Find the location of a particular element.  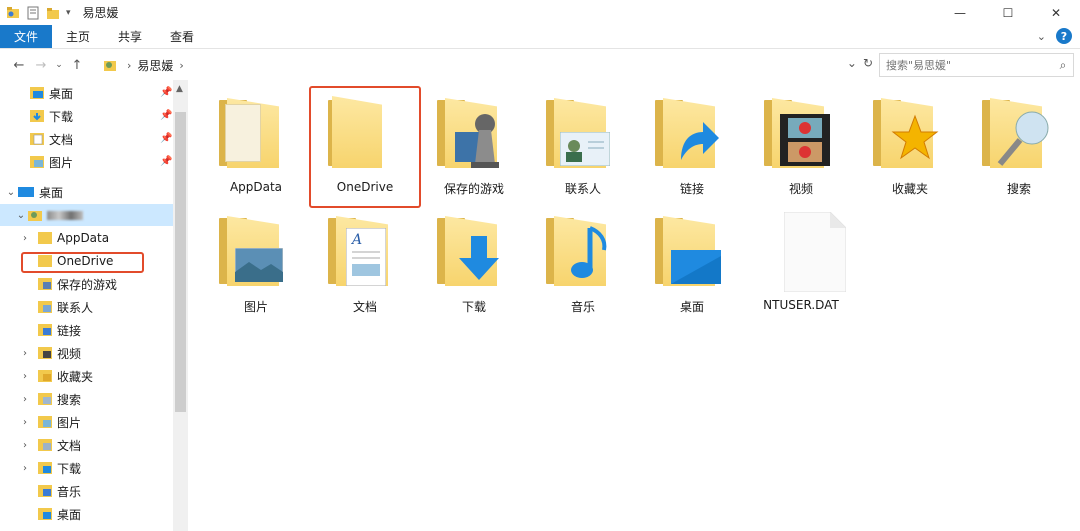

file-item: 图片 is located at coordinates (256, 265).